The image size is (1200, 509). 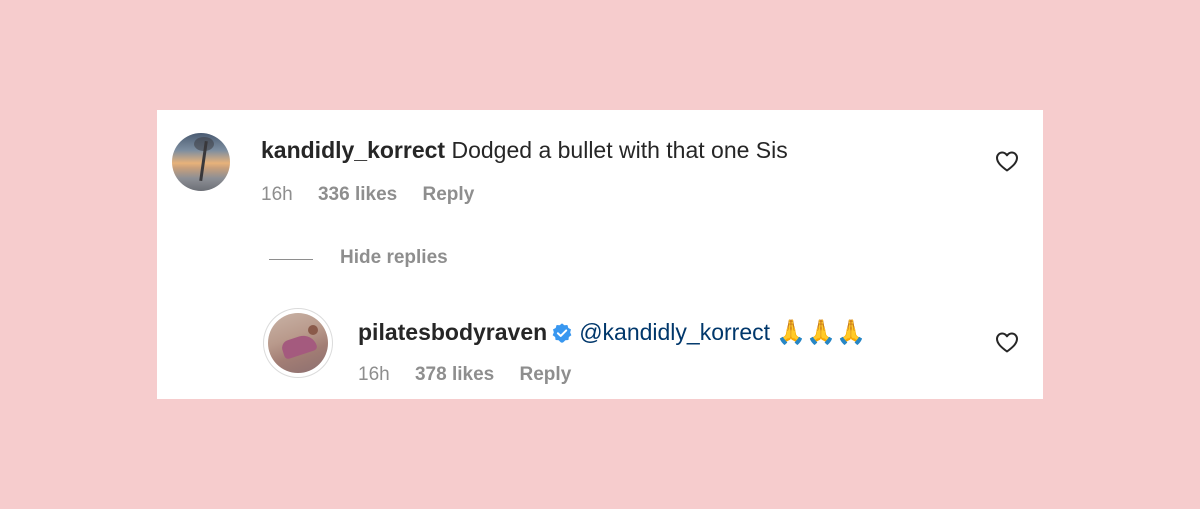 What do you see at coordinates (821, 332) in the screenshot?
I see `reply-emoji: 🙏🙏🙏` at bounding box center [821, 332].